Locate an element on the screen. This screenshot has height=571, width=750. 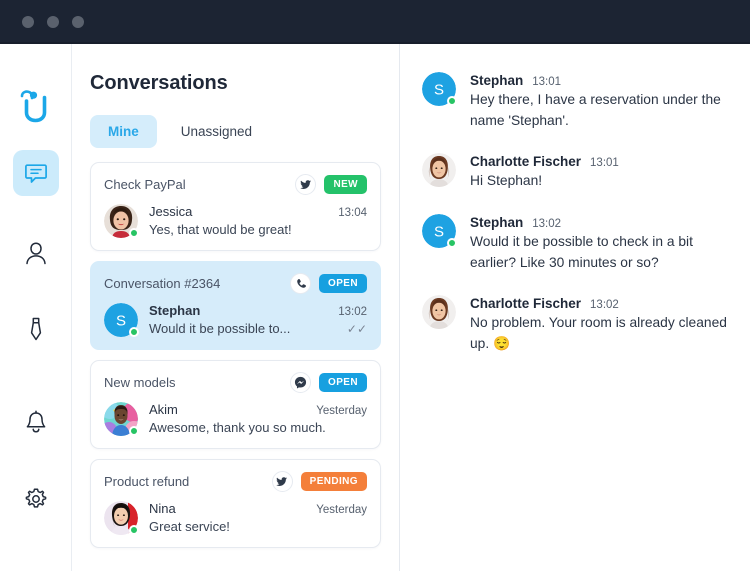
sidebar-item-conversations is located at coordinates (35, 173).